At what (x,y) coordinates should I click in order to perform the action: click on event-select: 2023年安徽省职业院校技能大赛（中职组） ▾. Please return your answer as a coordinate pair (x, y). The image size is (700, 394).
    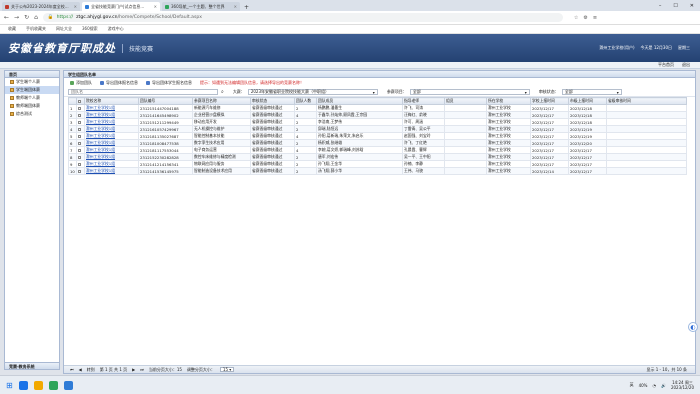
    Looking at the image, I should click on (312, 92).